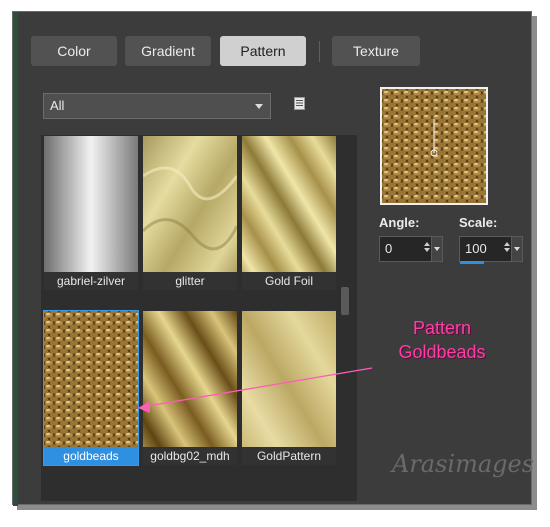  I want to click on tab-divider, so click(319, 51).